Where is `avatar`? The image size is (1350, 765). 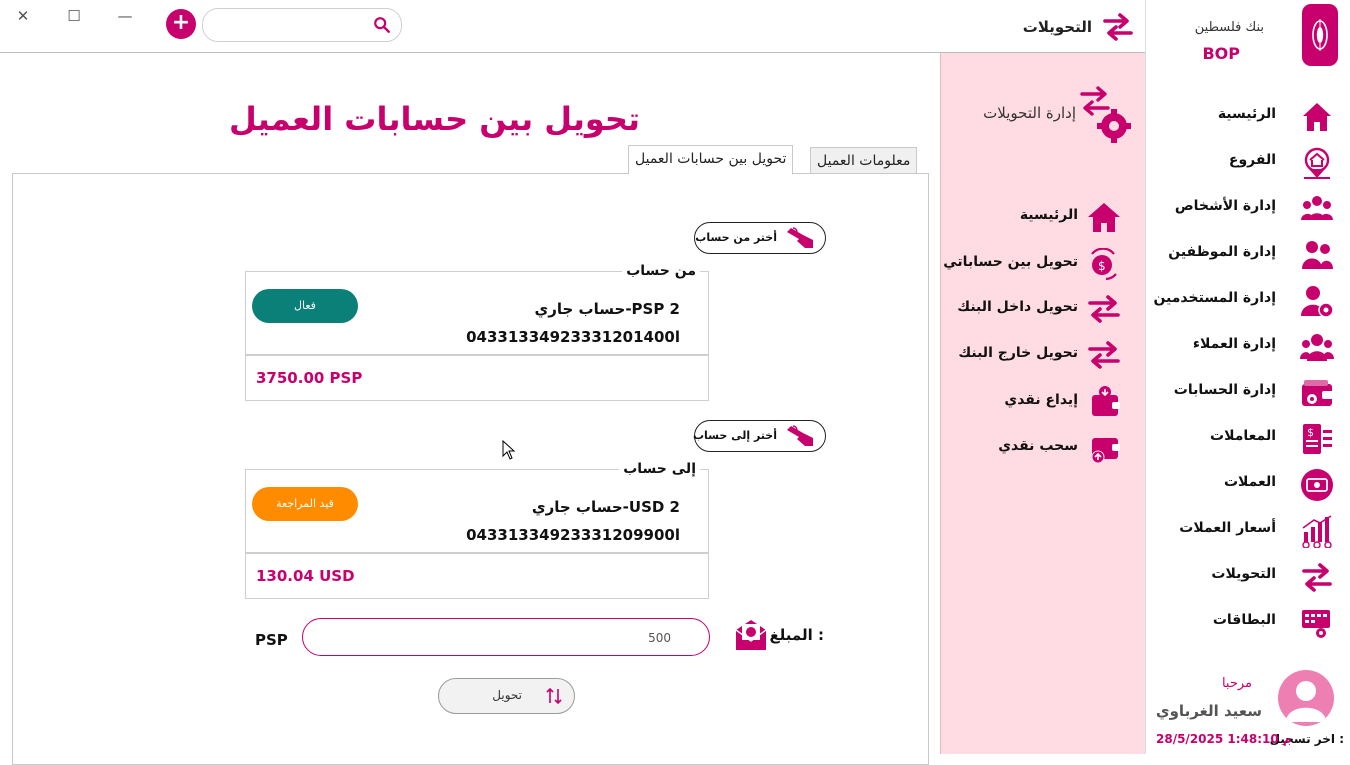 avatar is located at coordinates (1306, 698).